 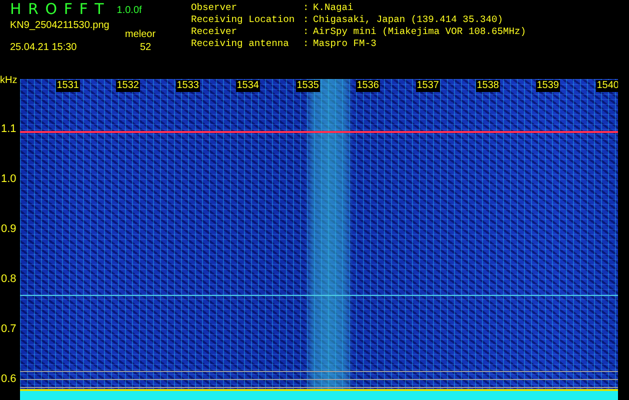 What do you see at coordinates (368, 86) in the screenshot?
I see `axis-label: 1536` at bounding box center [368, 86].